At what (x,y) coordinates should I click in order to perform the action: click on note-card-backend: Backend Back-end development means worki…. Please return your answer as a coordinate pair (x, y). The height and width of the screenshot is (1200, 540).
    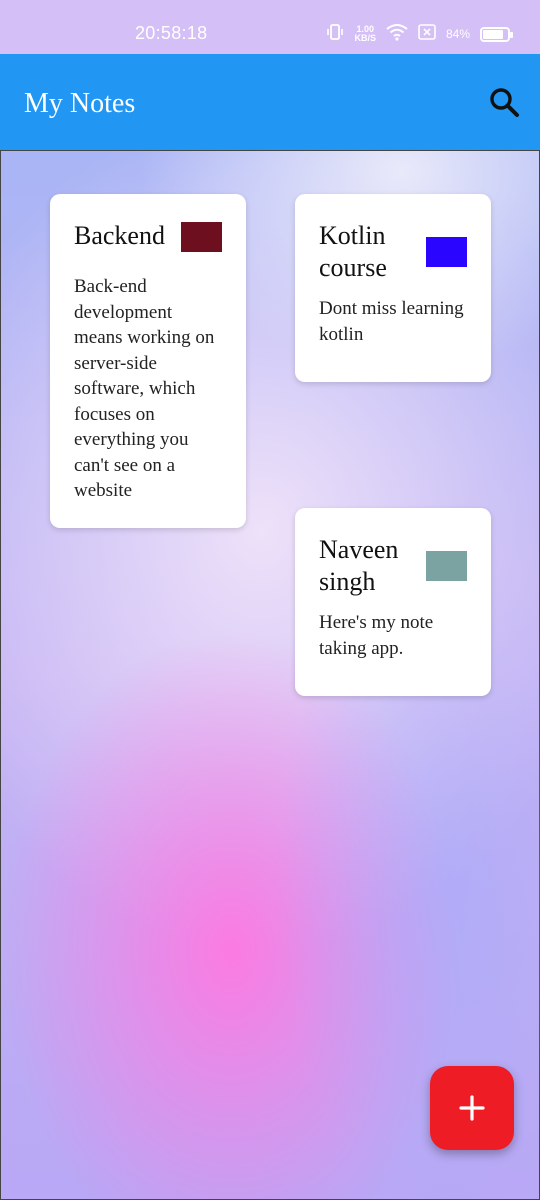
    Looking at the image, I should click on (148, 361).